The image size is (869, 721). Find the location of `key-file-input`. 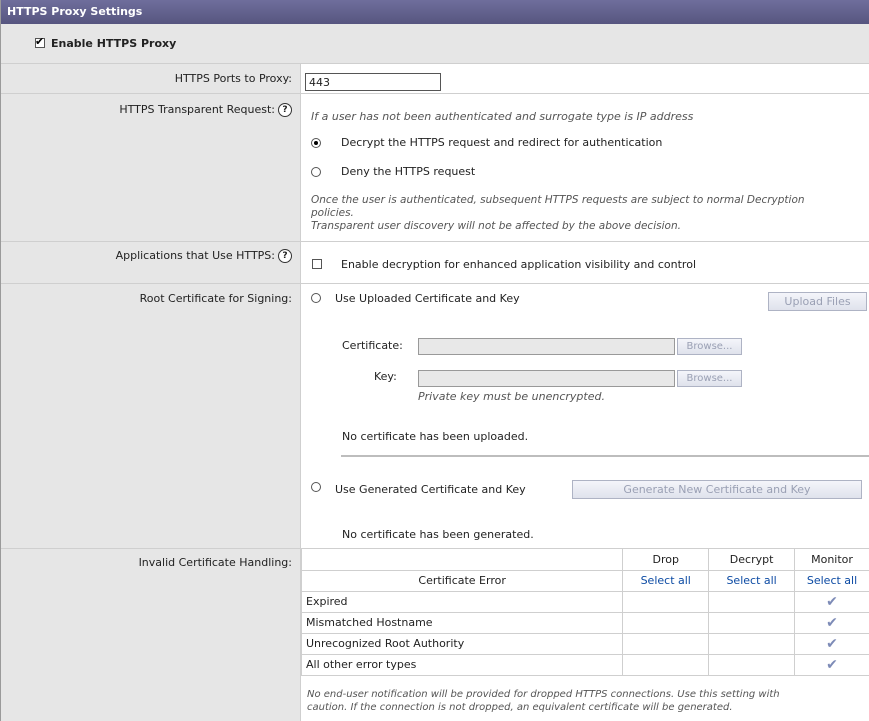

key-file-input is located at coordinates (546, 378).